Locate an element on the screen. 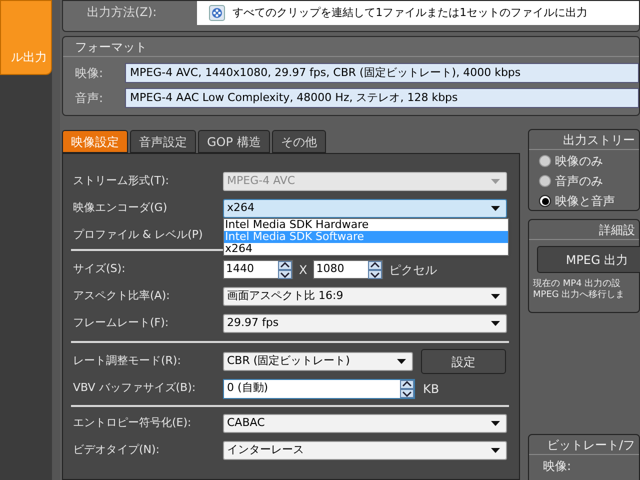 This screenshot has width=640, height=480. dropdown-select: CABAC is located at coordinates (365, 423).